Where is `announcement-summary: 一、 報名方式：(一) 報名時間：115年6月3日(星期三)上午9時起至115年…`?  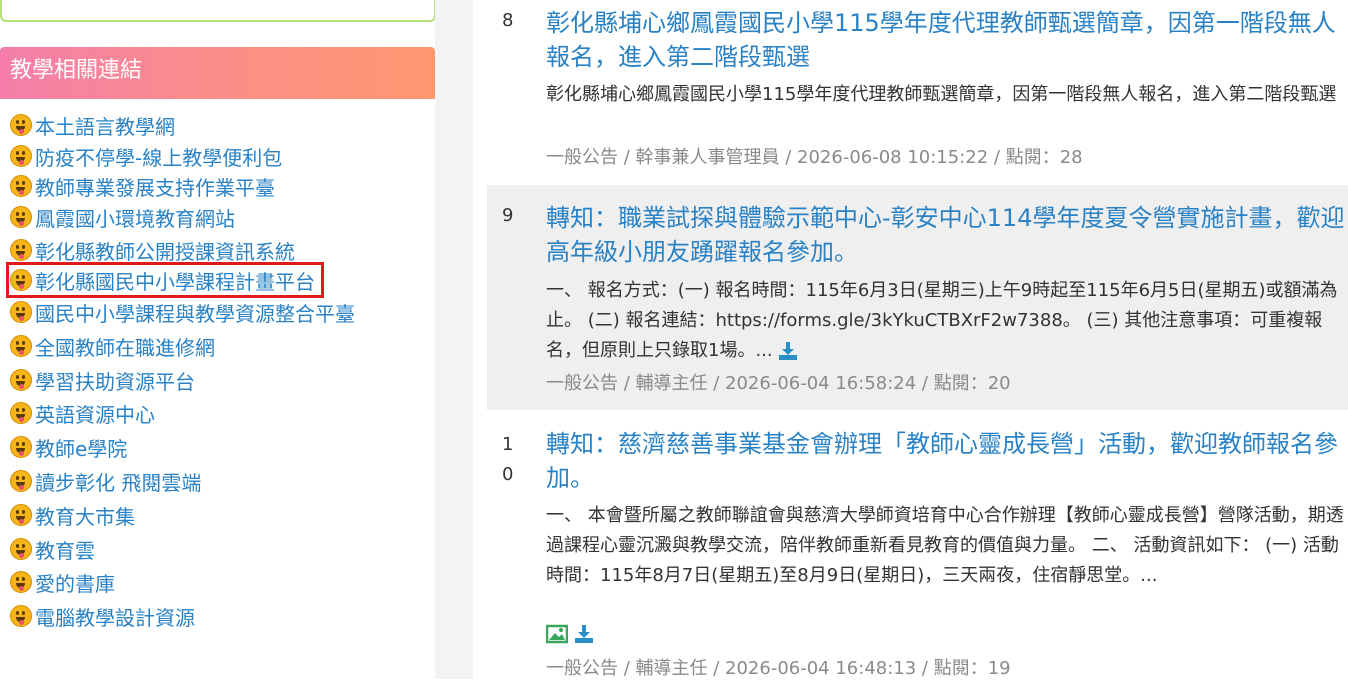
announcement-summary: 一、 報名方式：(一) 報名時間：115年6月3日(星期三)上午9時起至115年… is located at coordinates (947, 321).